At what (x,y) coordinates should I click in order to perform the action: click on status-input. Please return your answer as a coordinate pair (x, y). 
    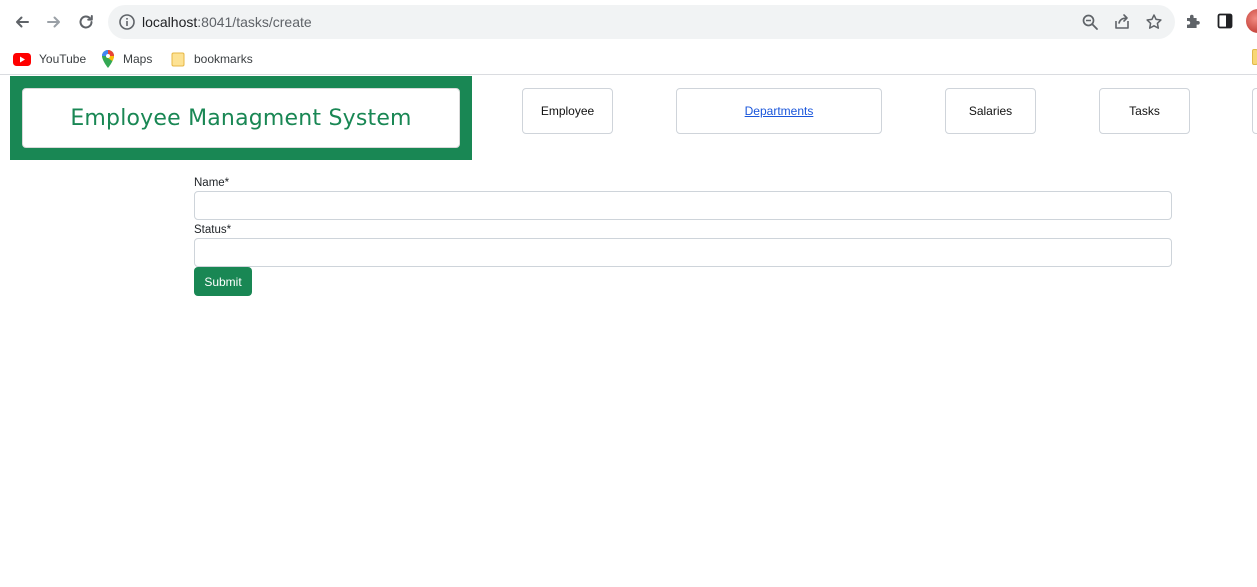
    Looking at the image, I should click on (683, 252).